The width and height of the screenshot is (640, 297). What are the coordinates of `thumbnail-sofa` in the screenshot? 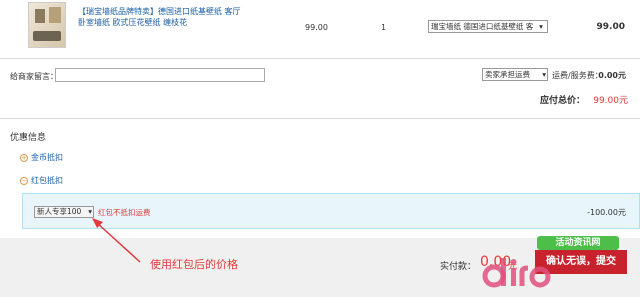 It's located at (47, 36).